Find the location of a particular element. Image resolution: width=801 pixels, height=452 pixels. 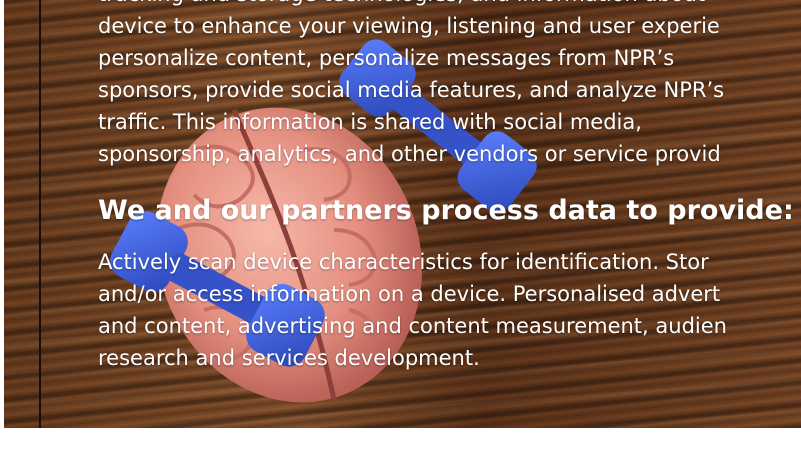

left-divider is located at coordinates (40, 226).